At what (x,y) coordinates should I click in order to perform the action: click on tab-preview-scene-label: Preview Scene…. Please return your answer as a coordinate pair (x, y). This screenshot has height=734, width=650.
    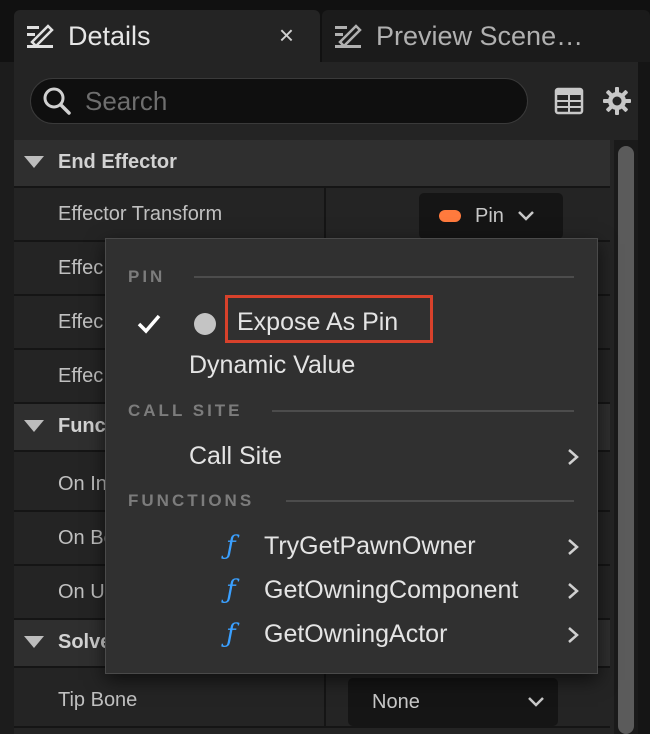
    Looking at the image, I should click on (480, 35).